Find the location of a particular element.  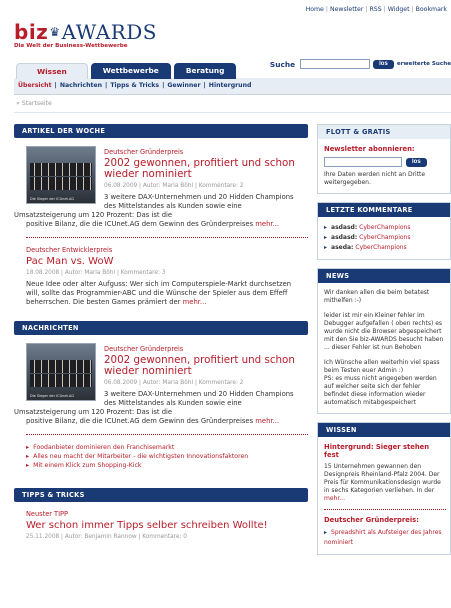

top-links: Home | Newsletter | RSS | Widget | Bookmark is located at coordinates (376, 9).